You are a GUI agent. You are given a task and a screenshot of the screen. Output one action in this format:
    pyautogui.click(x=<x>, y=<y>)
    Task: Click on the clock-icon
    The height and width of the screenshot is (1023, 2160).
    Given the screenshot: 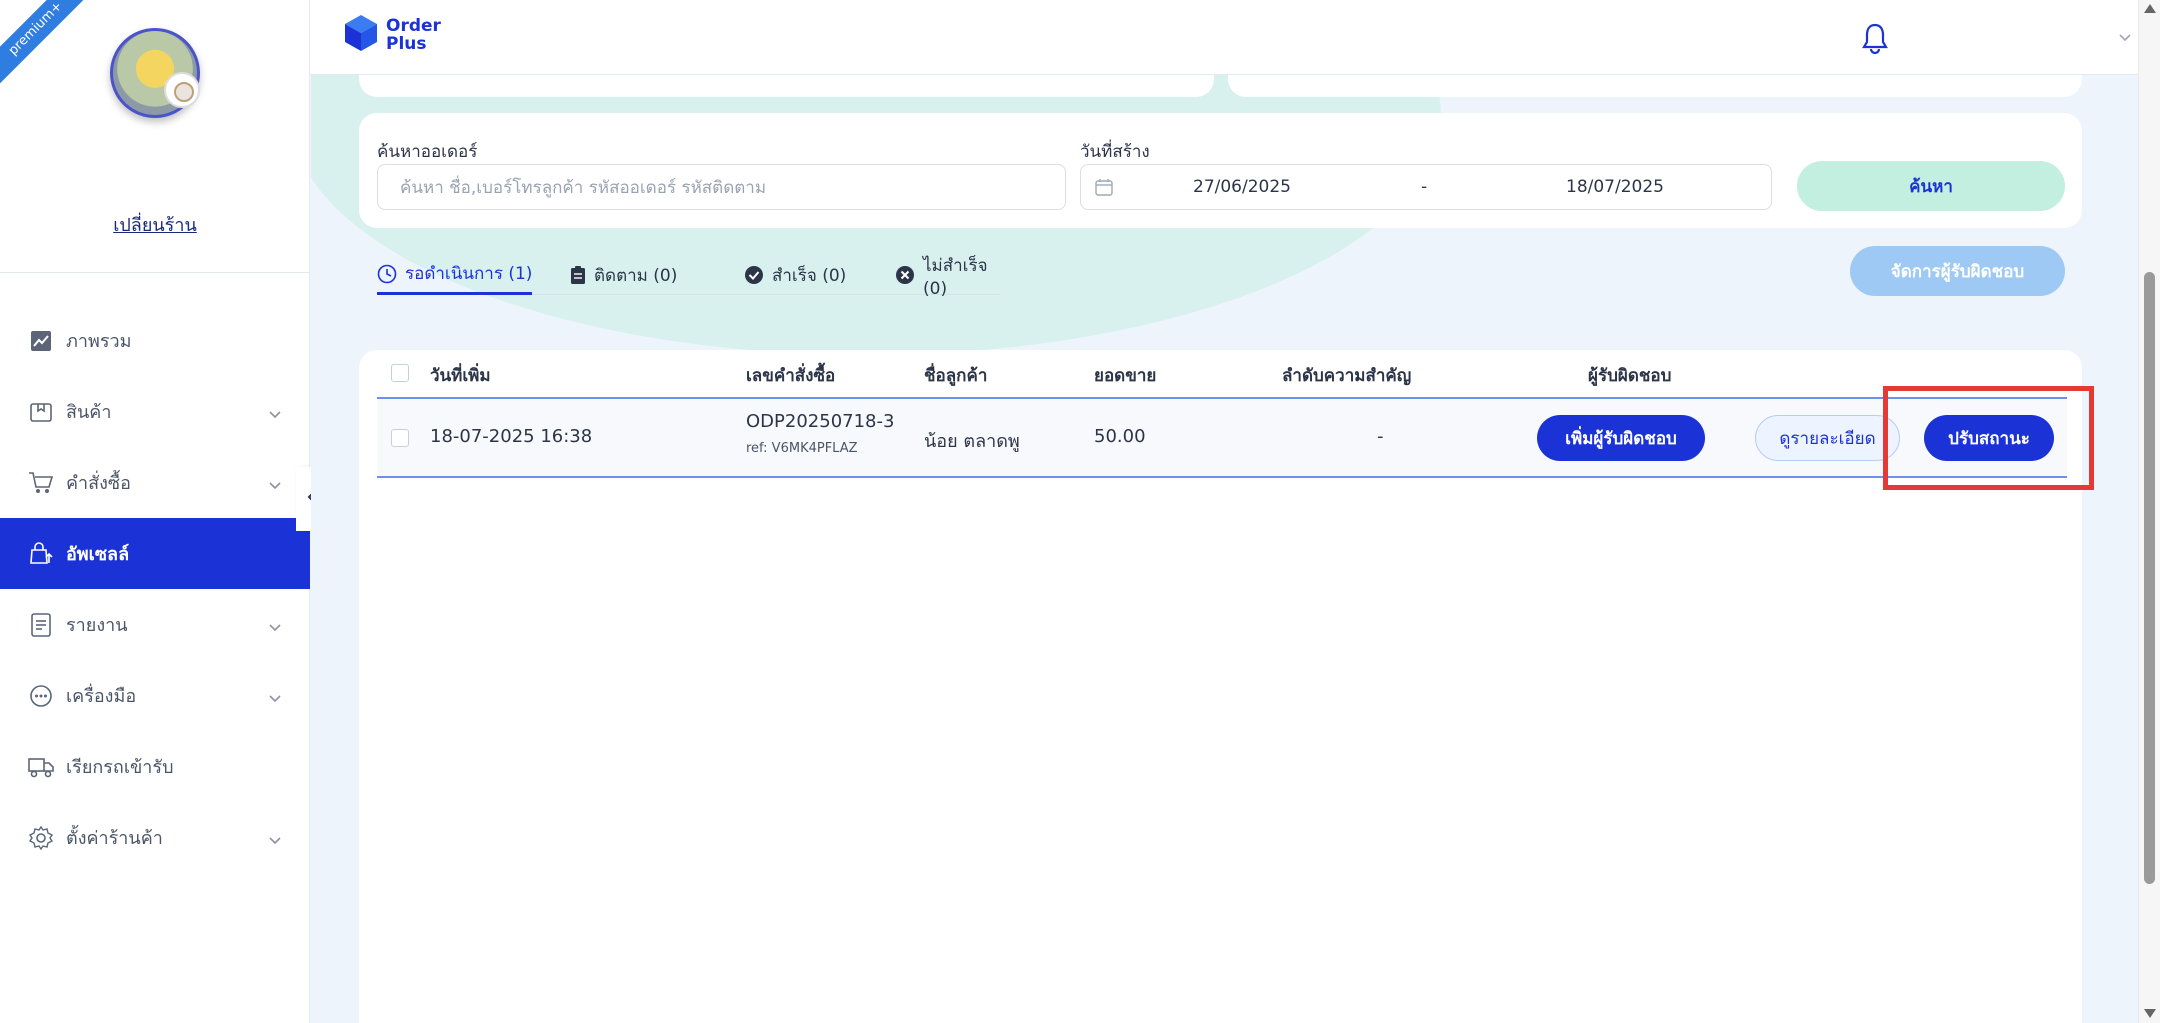 What is the action you would take?
    pyautogui.click(x=387, y=274)
    